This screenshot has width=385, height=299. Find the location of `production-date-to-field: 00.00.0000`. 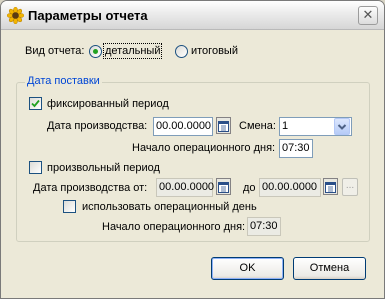

production-date-to-field: 00.00.0000 is located at coordinates (290, 187).